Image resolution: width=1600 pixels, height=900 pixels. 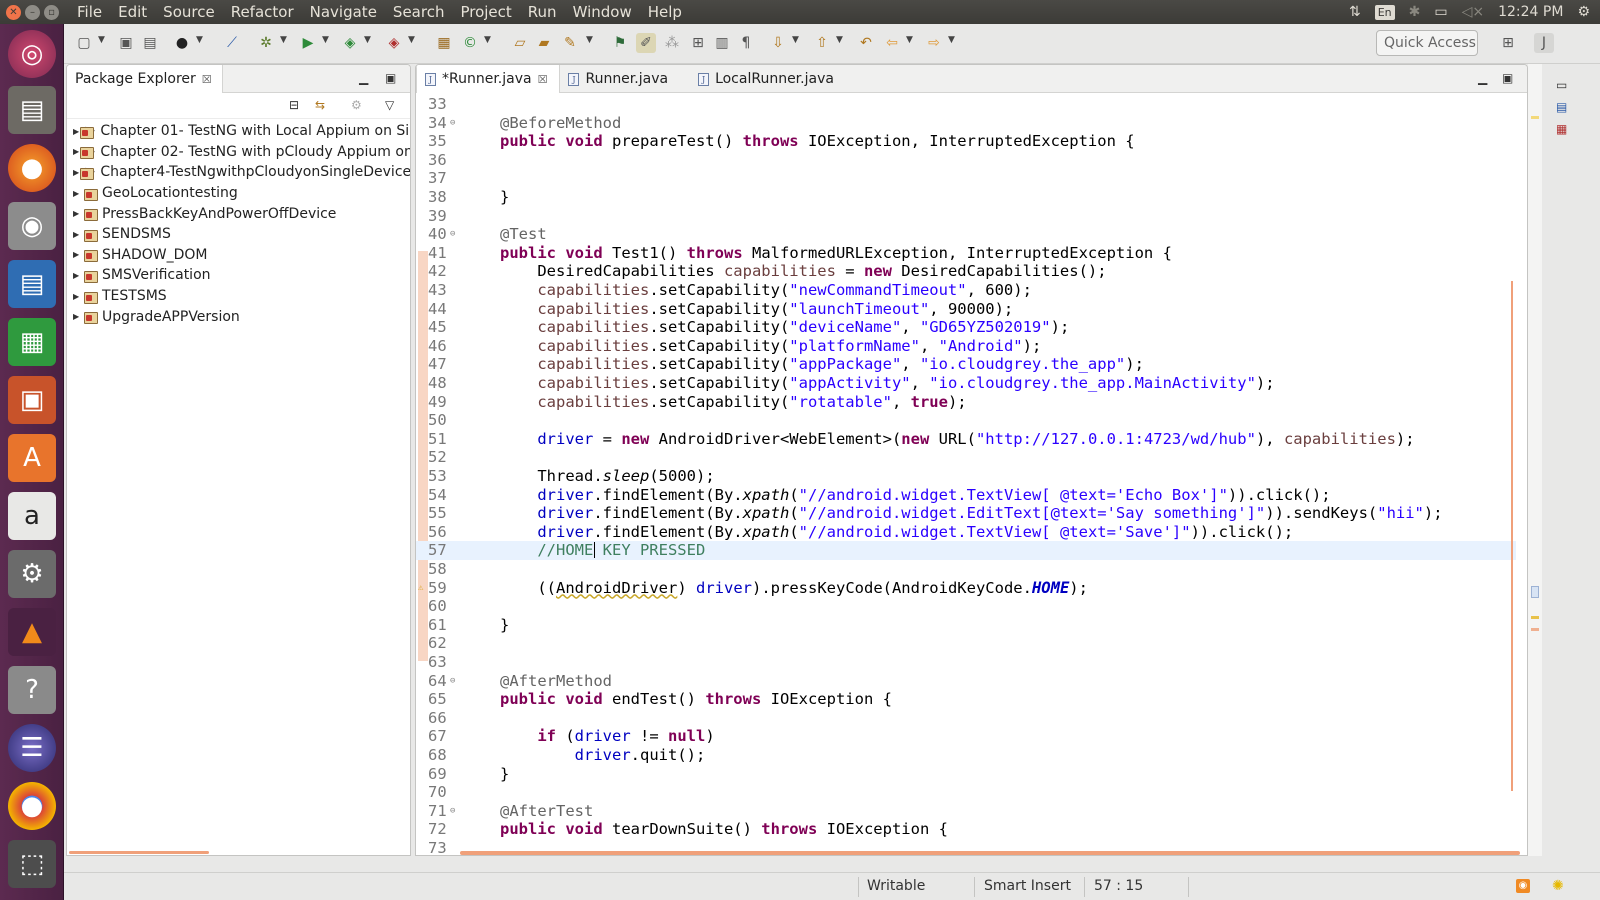 What do you see at coordinates (145, 79) in the screenshot?
I see `tab-package-explorer: Package Explorer ☒` at bounding box center [145, 79].